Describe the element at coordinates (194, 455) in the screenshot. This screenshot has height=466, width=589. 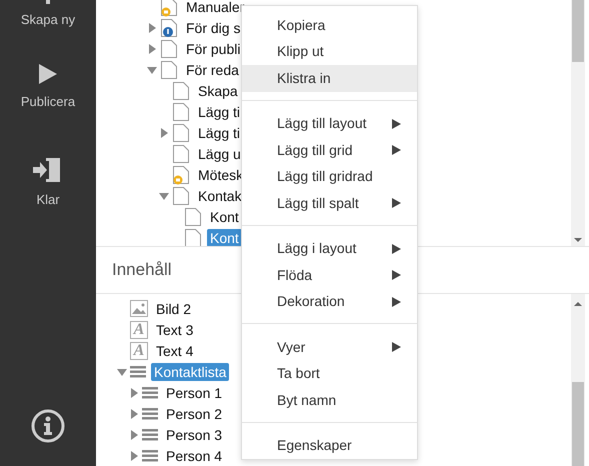
I see `tree-item: Person 4` at that location.